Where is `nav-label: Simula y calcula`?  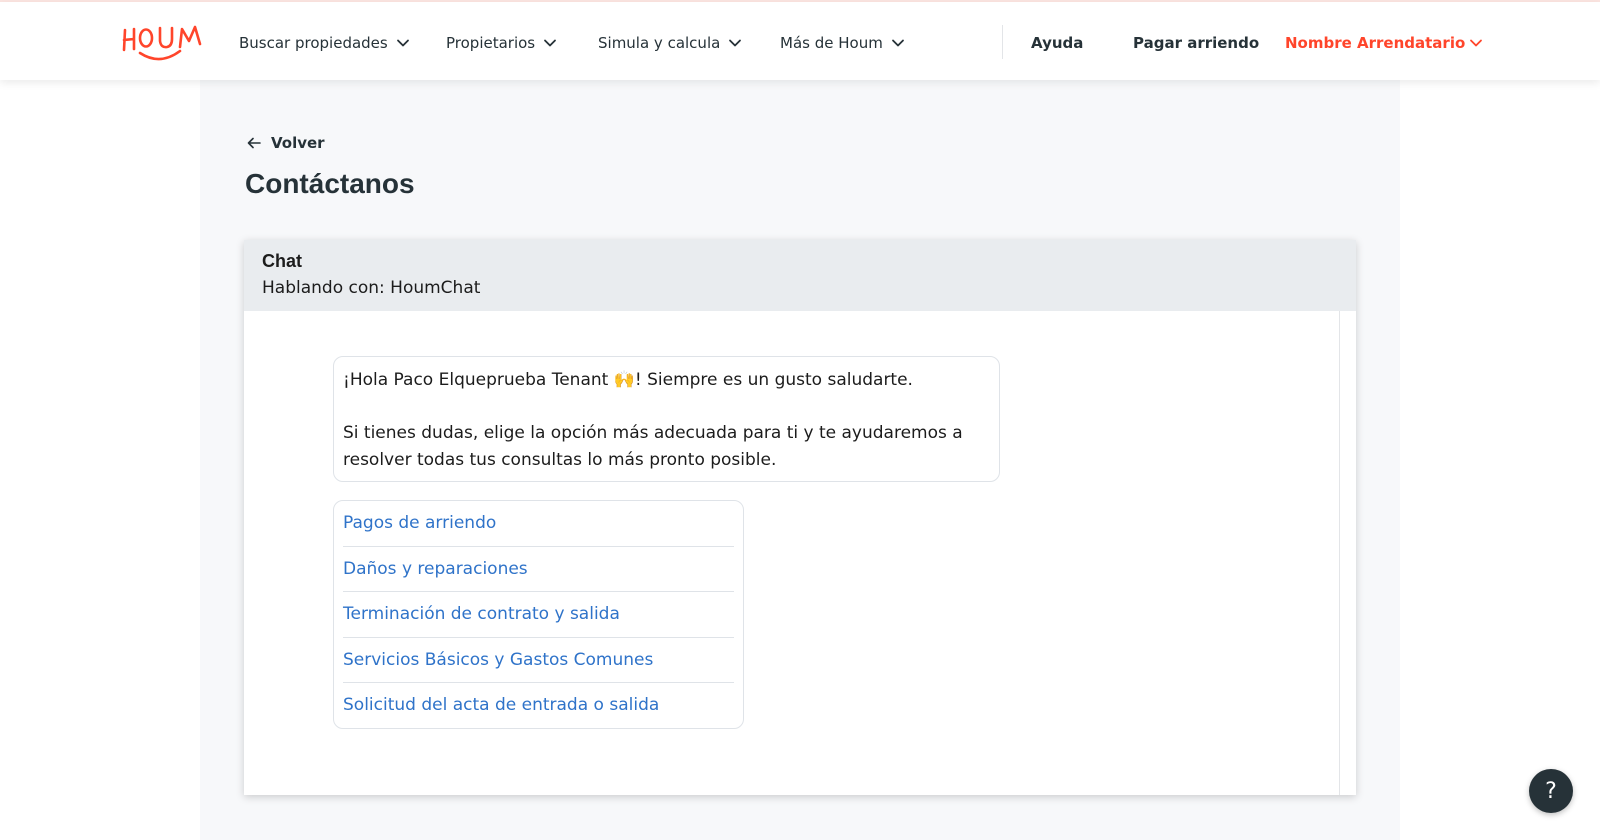 nav-label: Simula y calcula is located at coordinates (659, 43).